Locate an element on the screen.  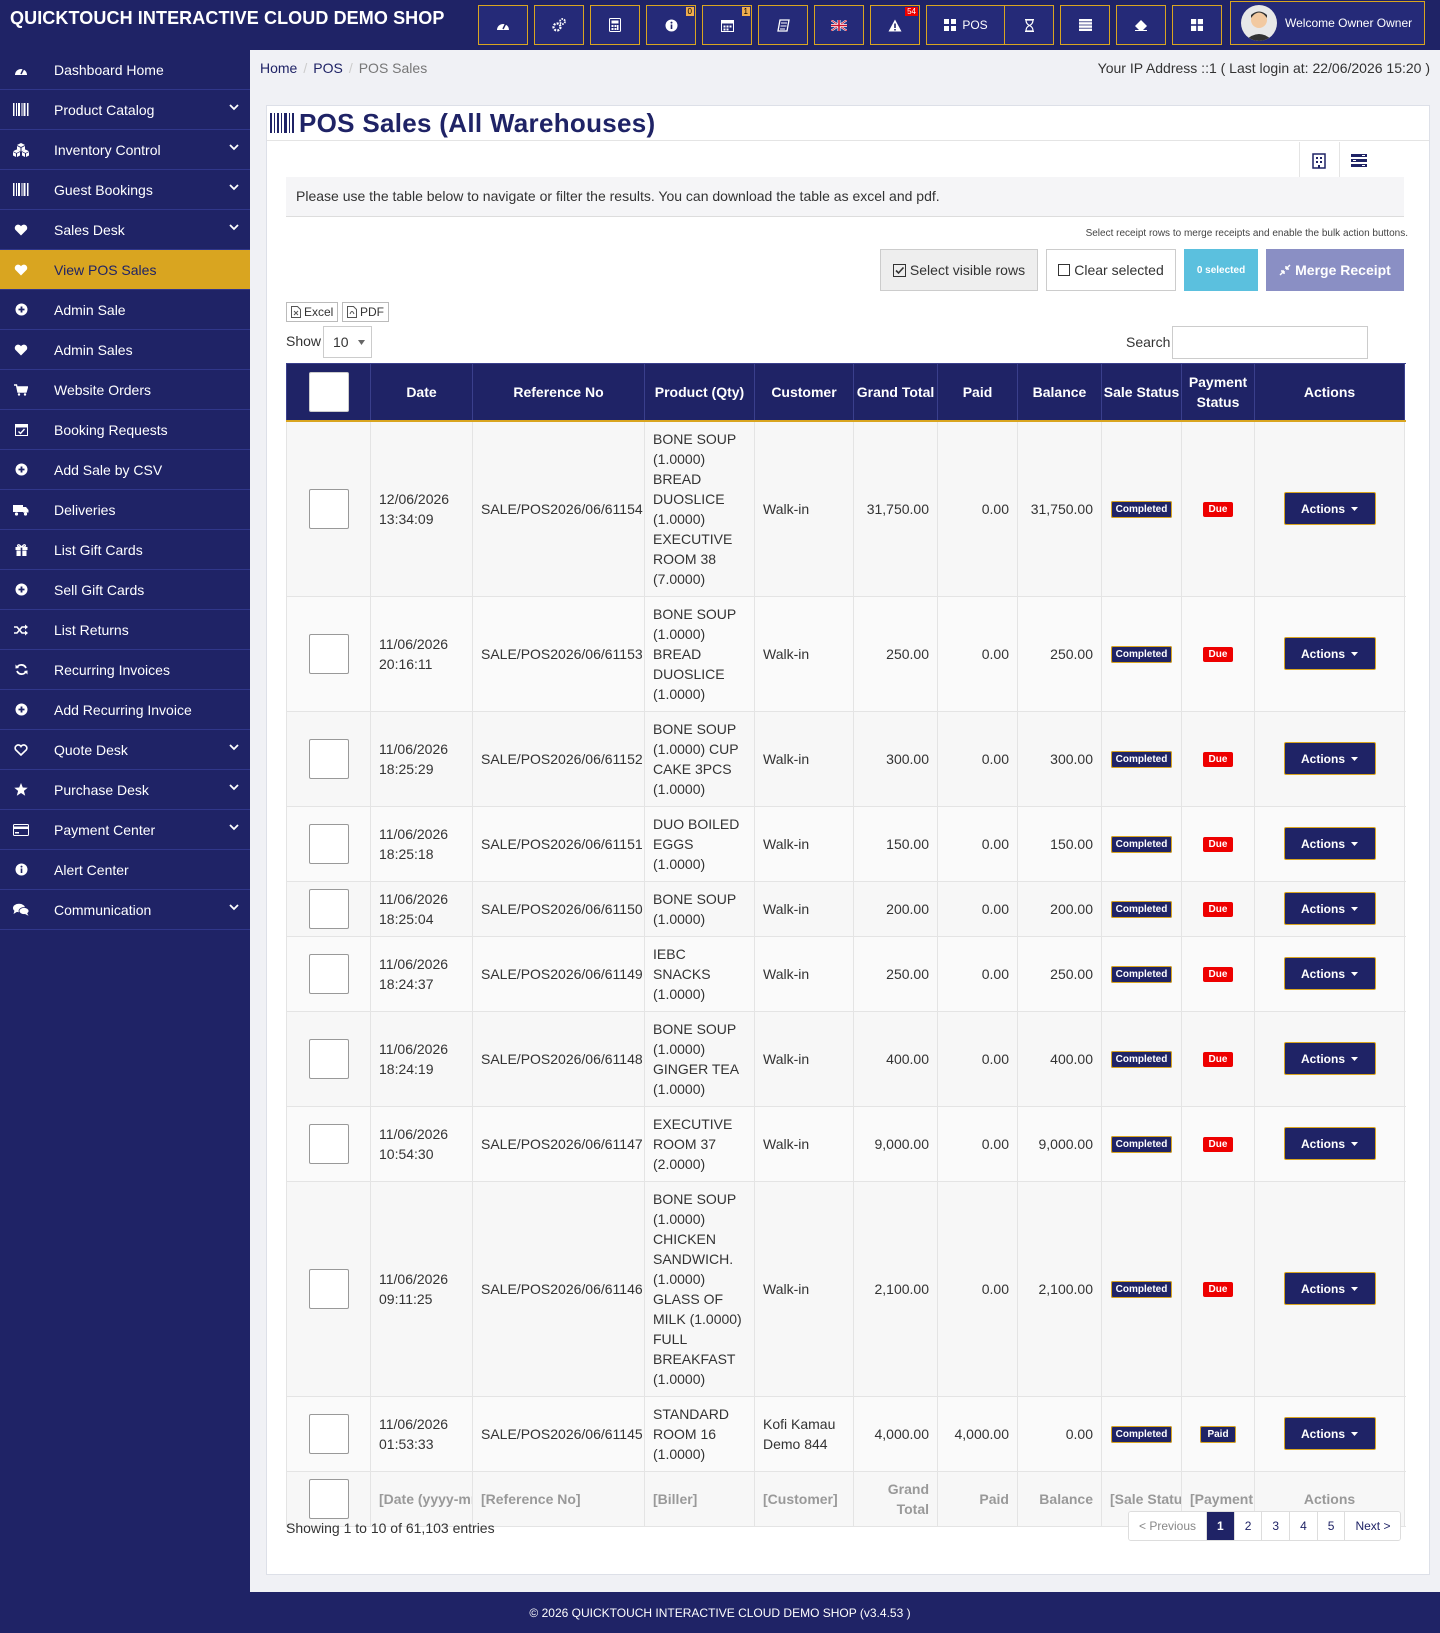
list-toolbar-button is located at coordinates (1085, 25).